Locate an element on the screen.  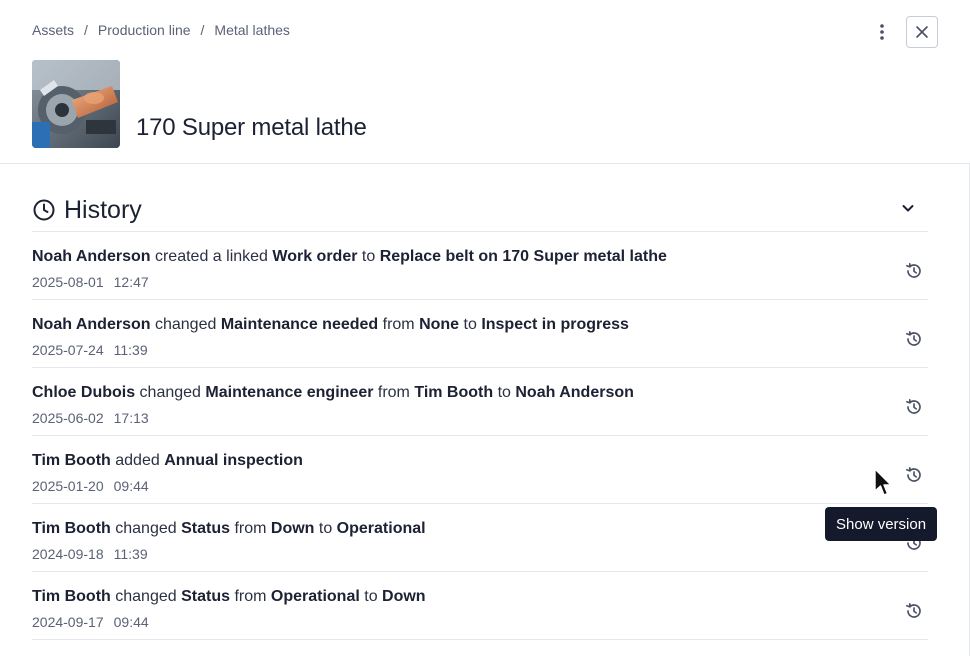
history-entry-timestamp: 2025-01-20 09:44 is located at coordinates (90, 486).